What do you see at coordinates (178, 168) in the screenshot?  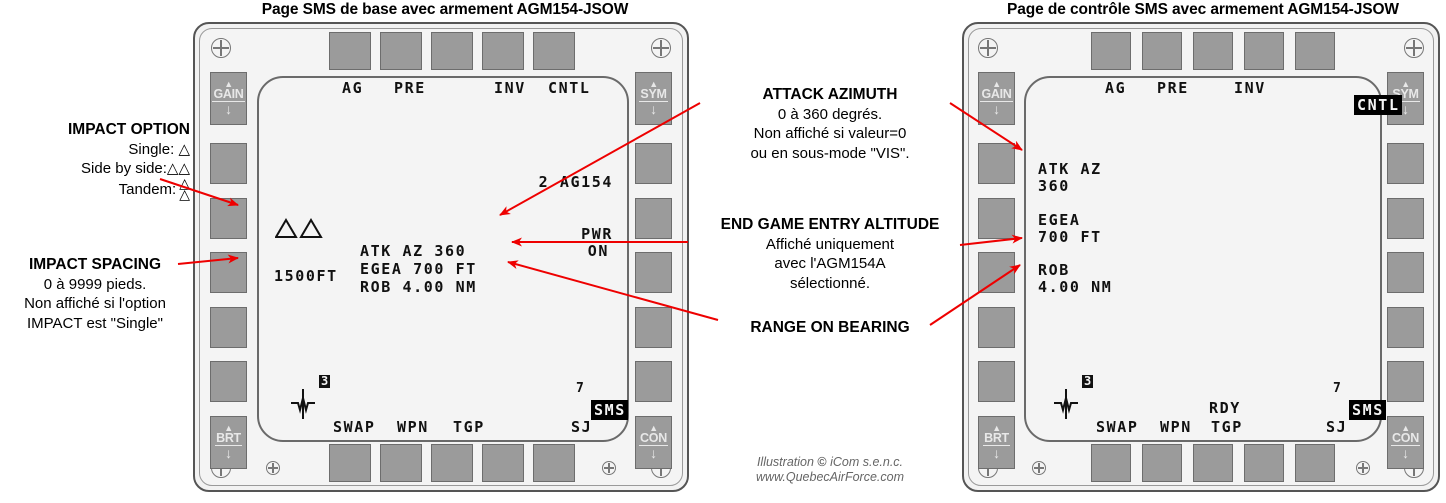 I see `triangle-side-by-side-icon: △△` at bounding box center [178, 168].